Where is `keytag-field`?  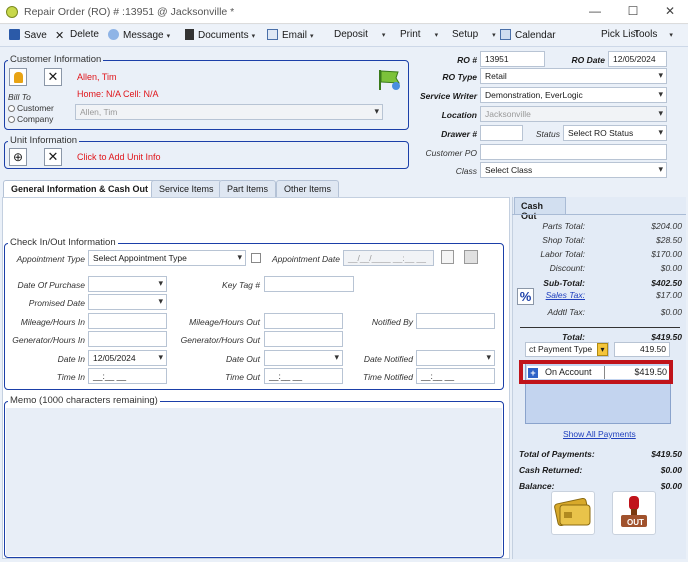 keytag-field is located at coordinates (309, 284).